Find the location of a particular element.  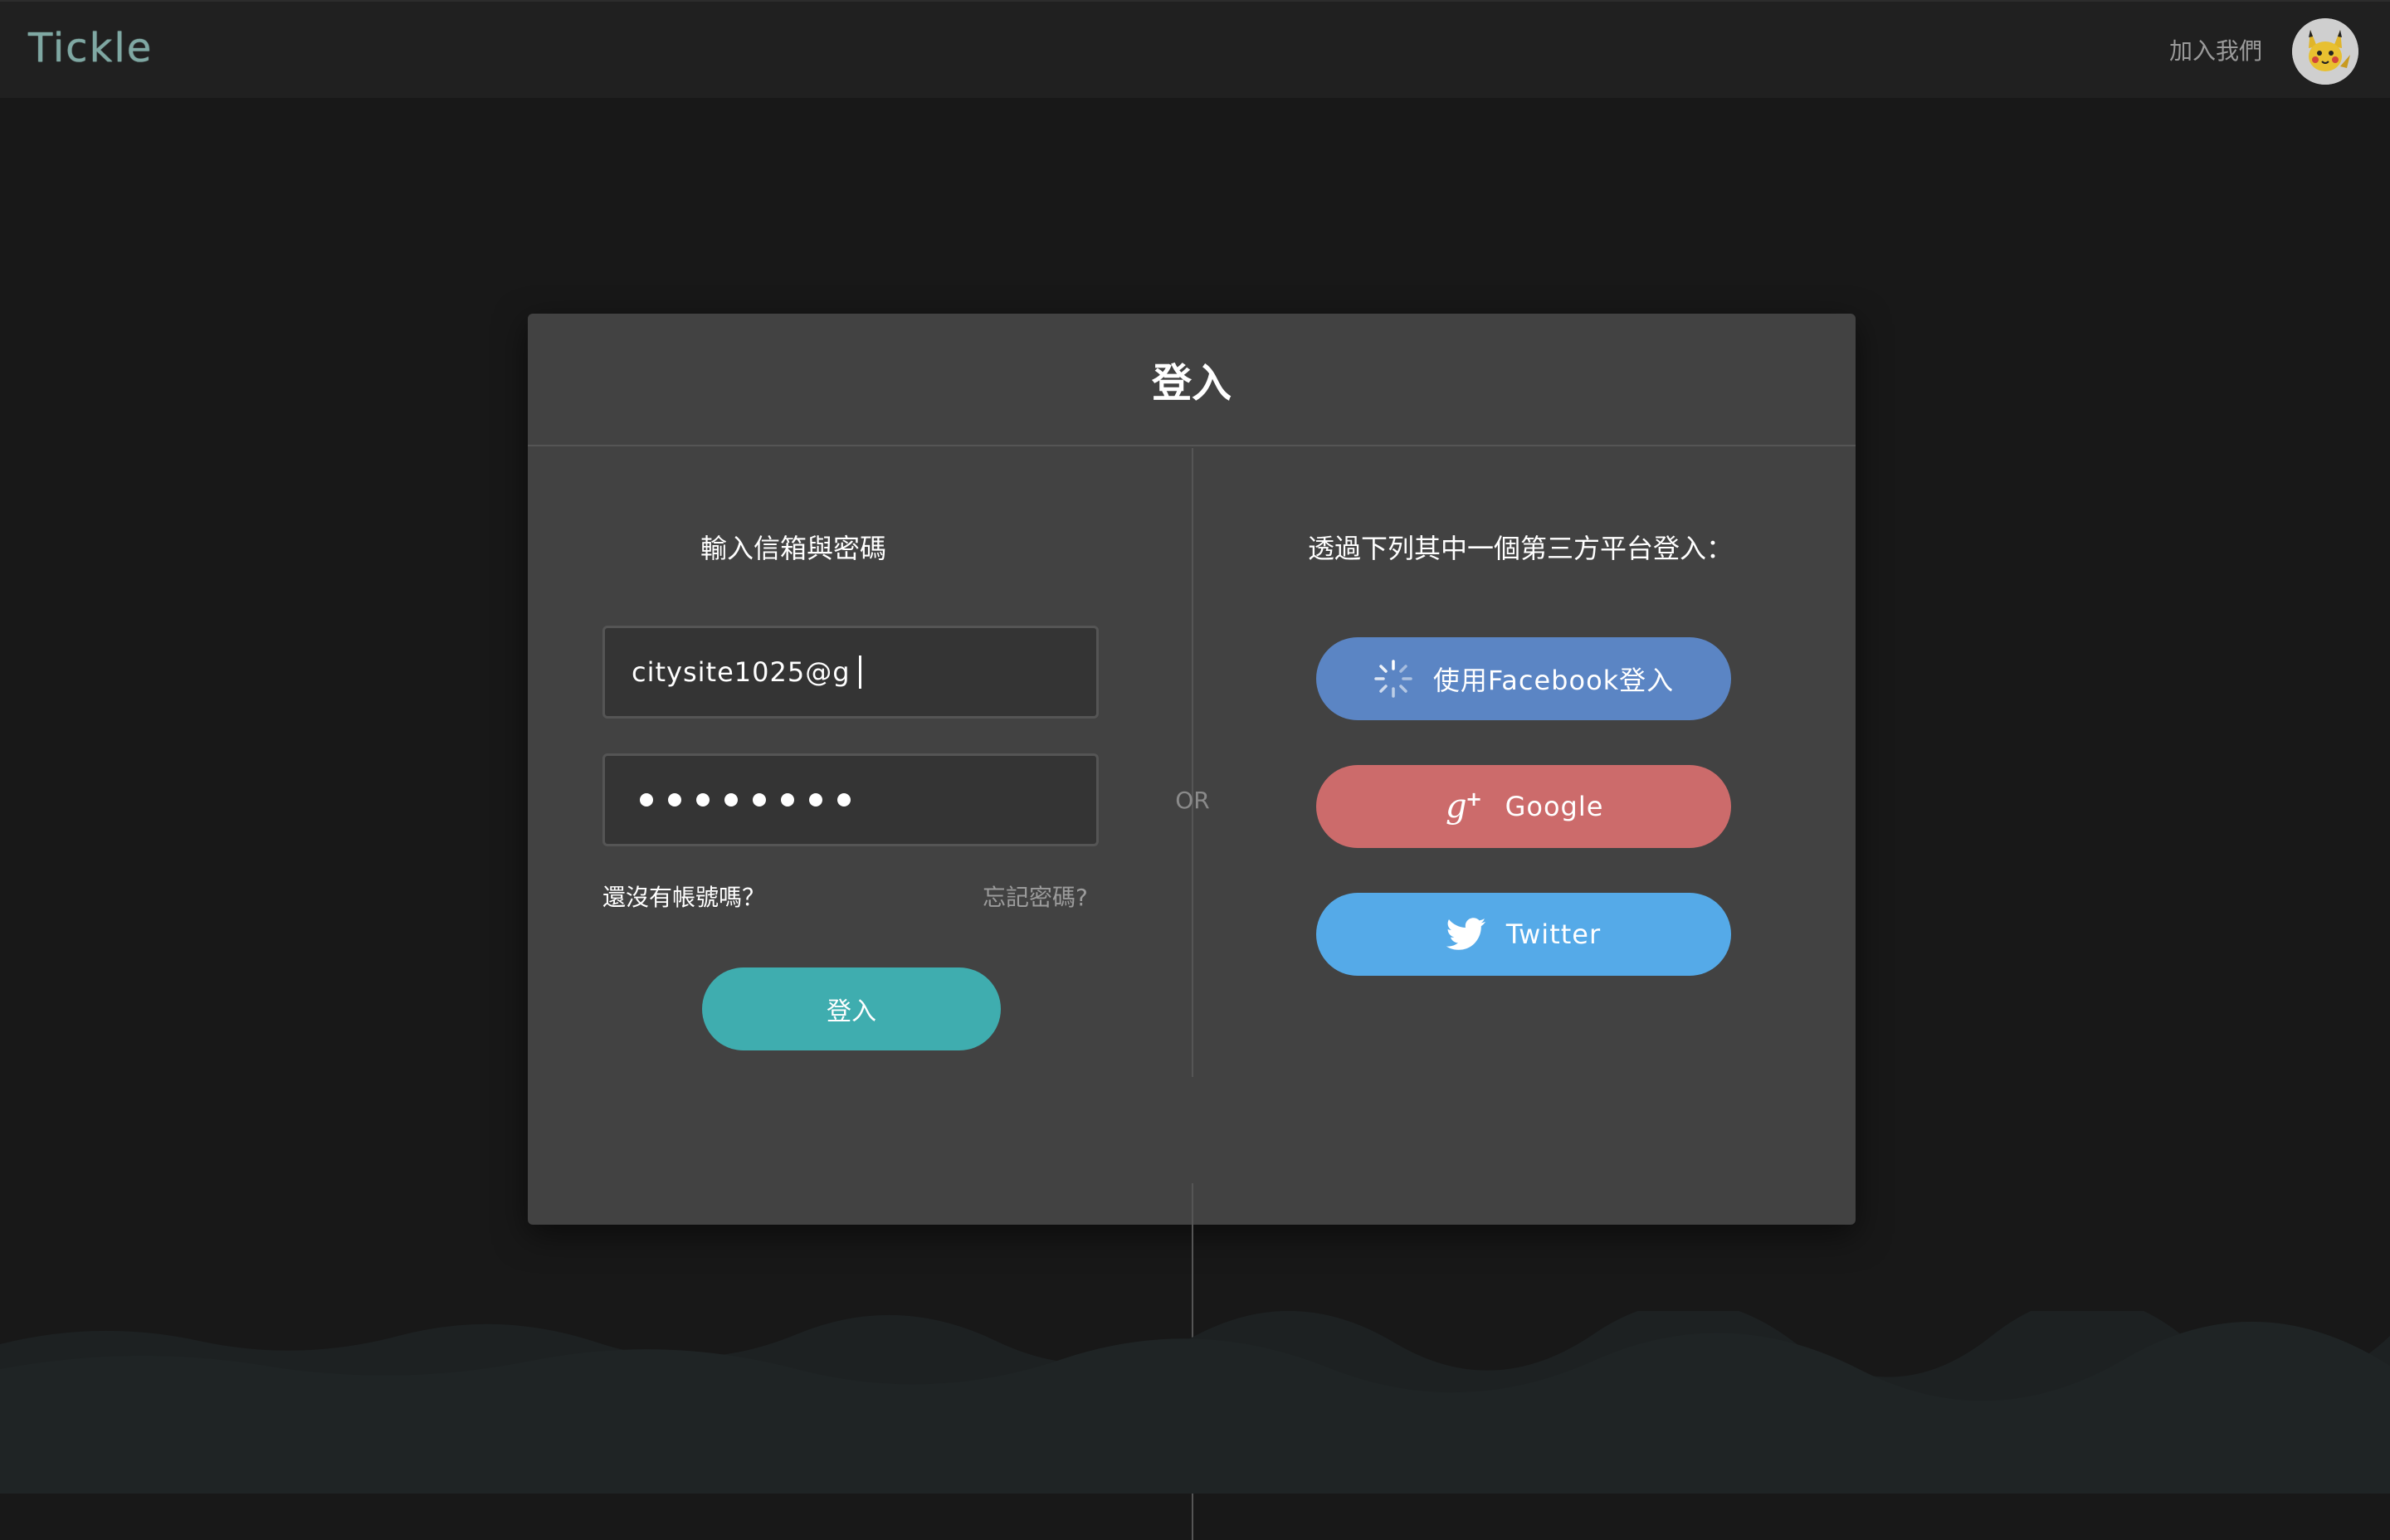

twitter-login-button: Twitter is located at coordinates (1524, 934).